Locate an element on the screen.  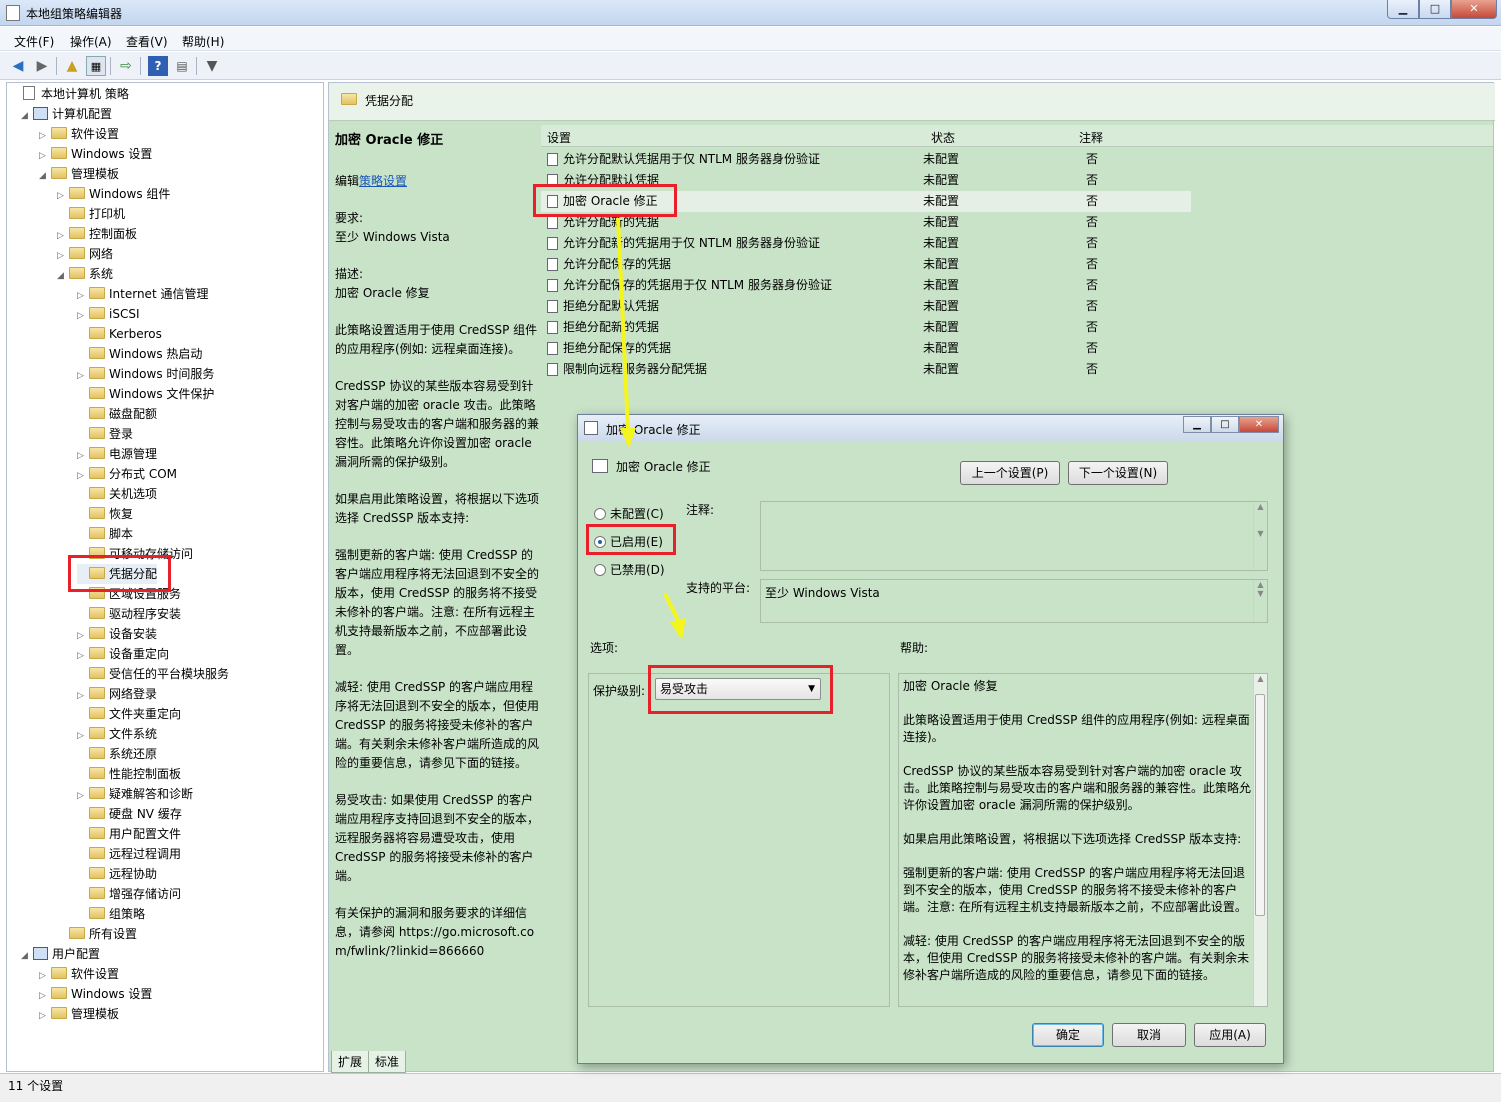
menu-file: 文件(F) is located at coordinates (34, 41).